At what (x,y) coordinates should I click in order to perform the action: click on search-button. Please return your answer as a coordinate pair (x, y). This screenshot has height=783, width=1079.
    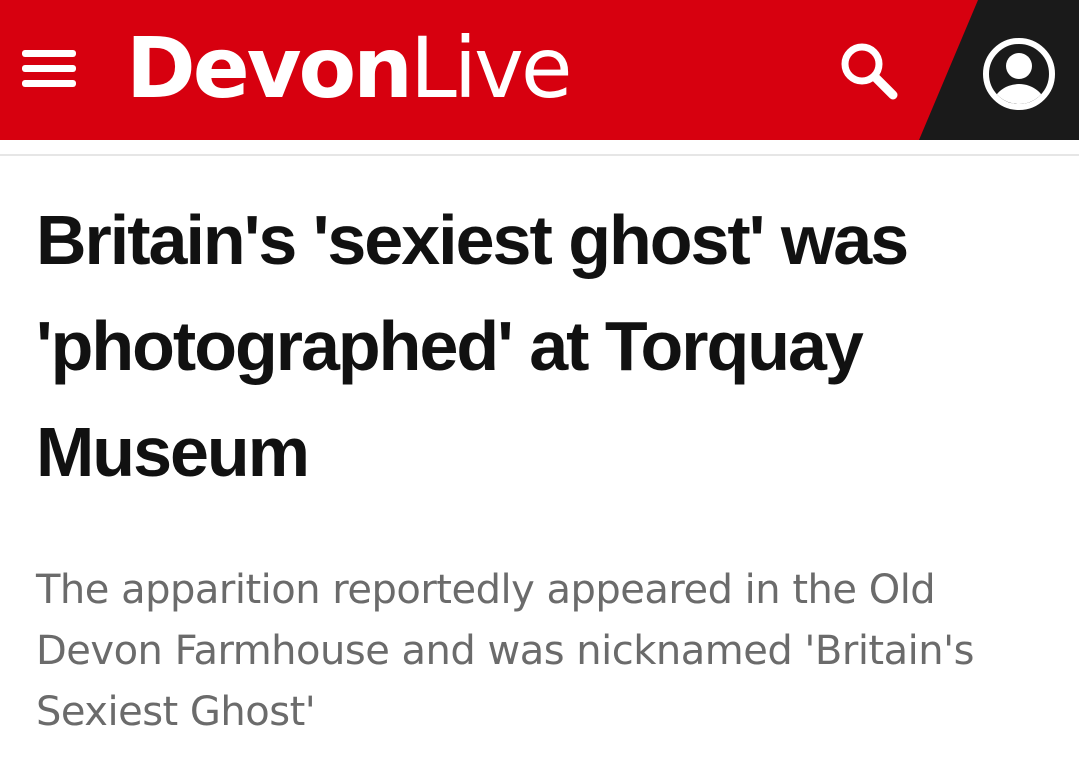
    Looking at the image, I should click on (868, 70).